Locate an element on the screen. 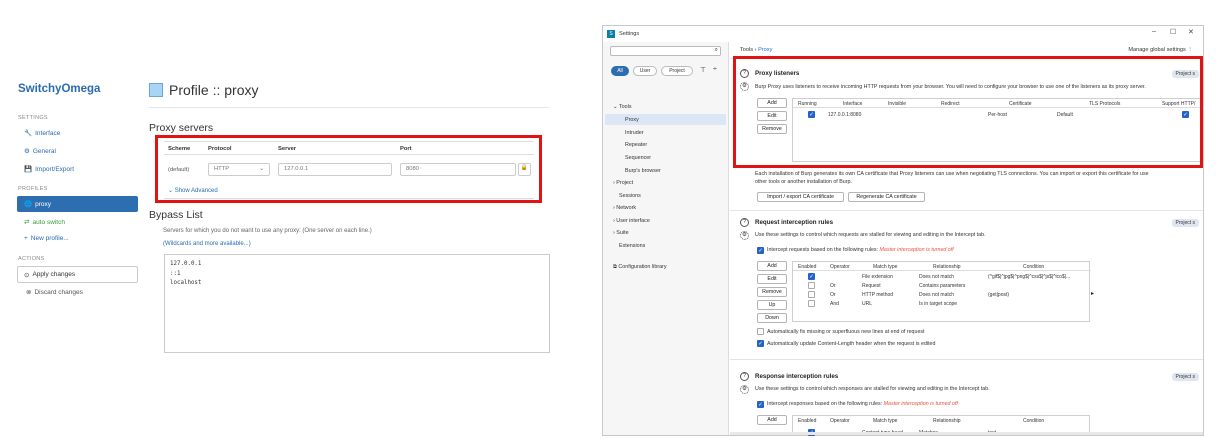  horizontal-scrollbar is located at coordinates (966, 433).